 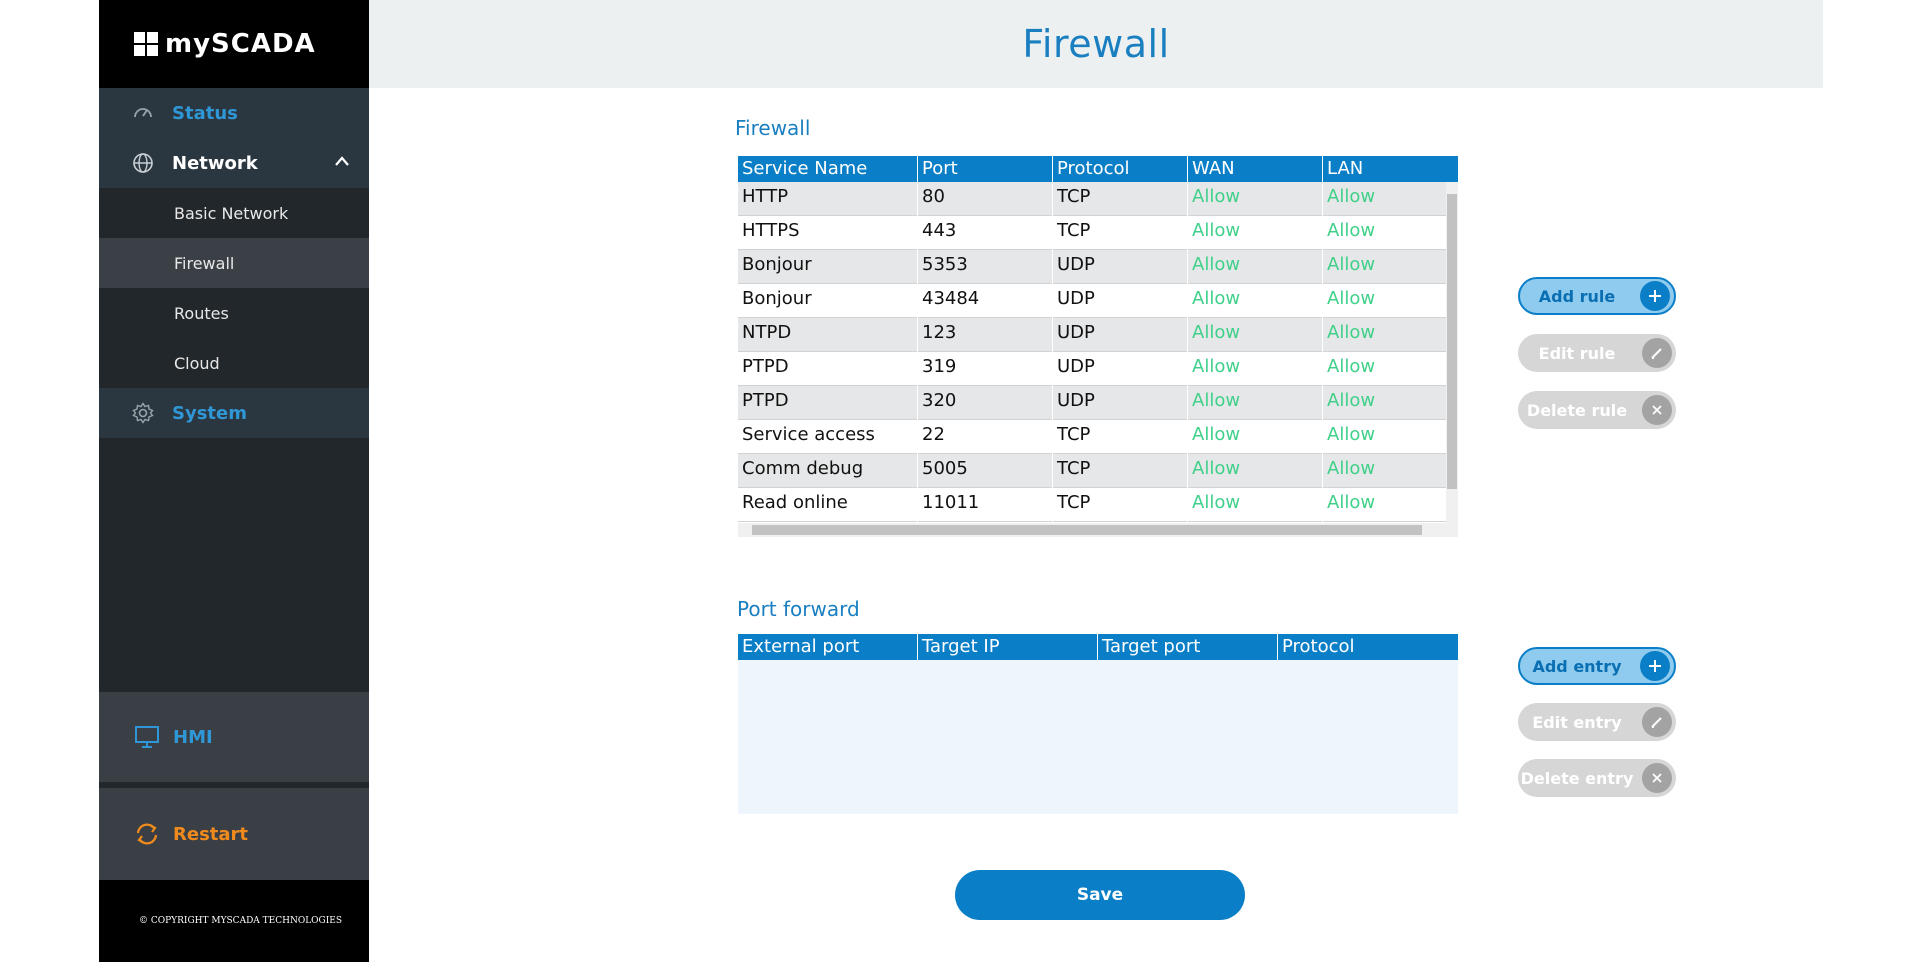 What do you see at coordinates (985, 368) in the screenshot?
I see `table-cell: 319` at bounding box center [985, 368].